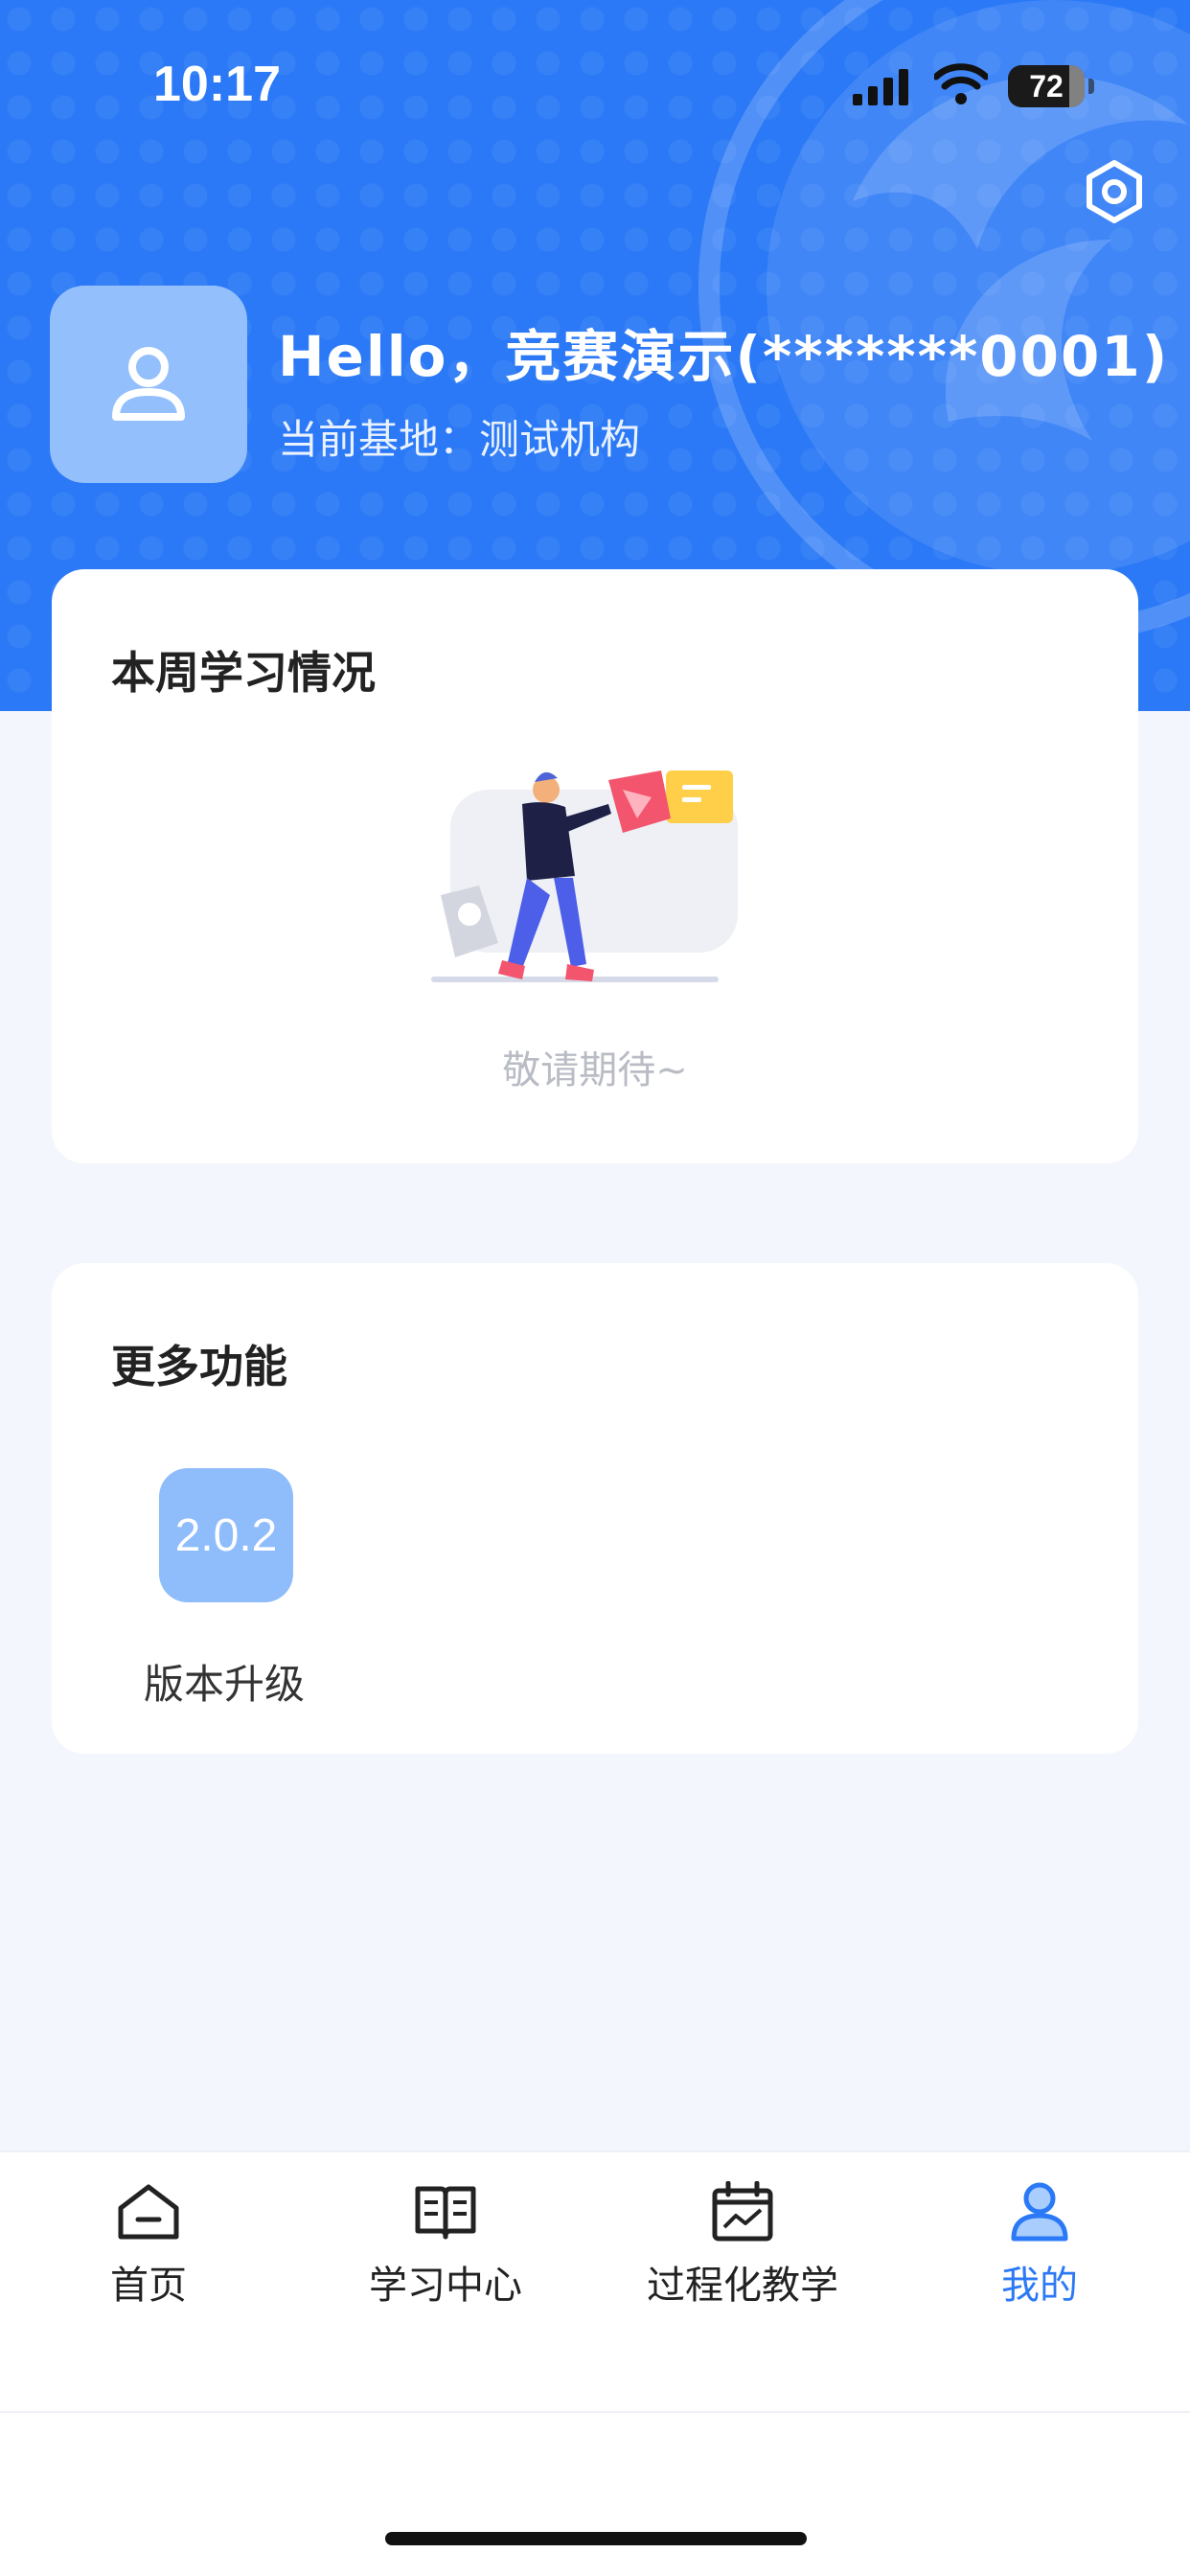 The height and width of the screenshot is (2576, 1190). Describe the element at coordinates (1114, 191) in the screenshot. I see `settings-button` at that location.